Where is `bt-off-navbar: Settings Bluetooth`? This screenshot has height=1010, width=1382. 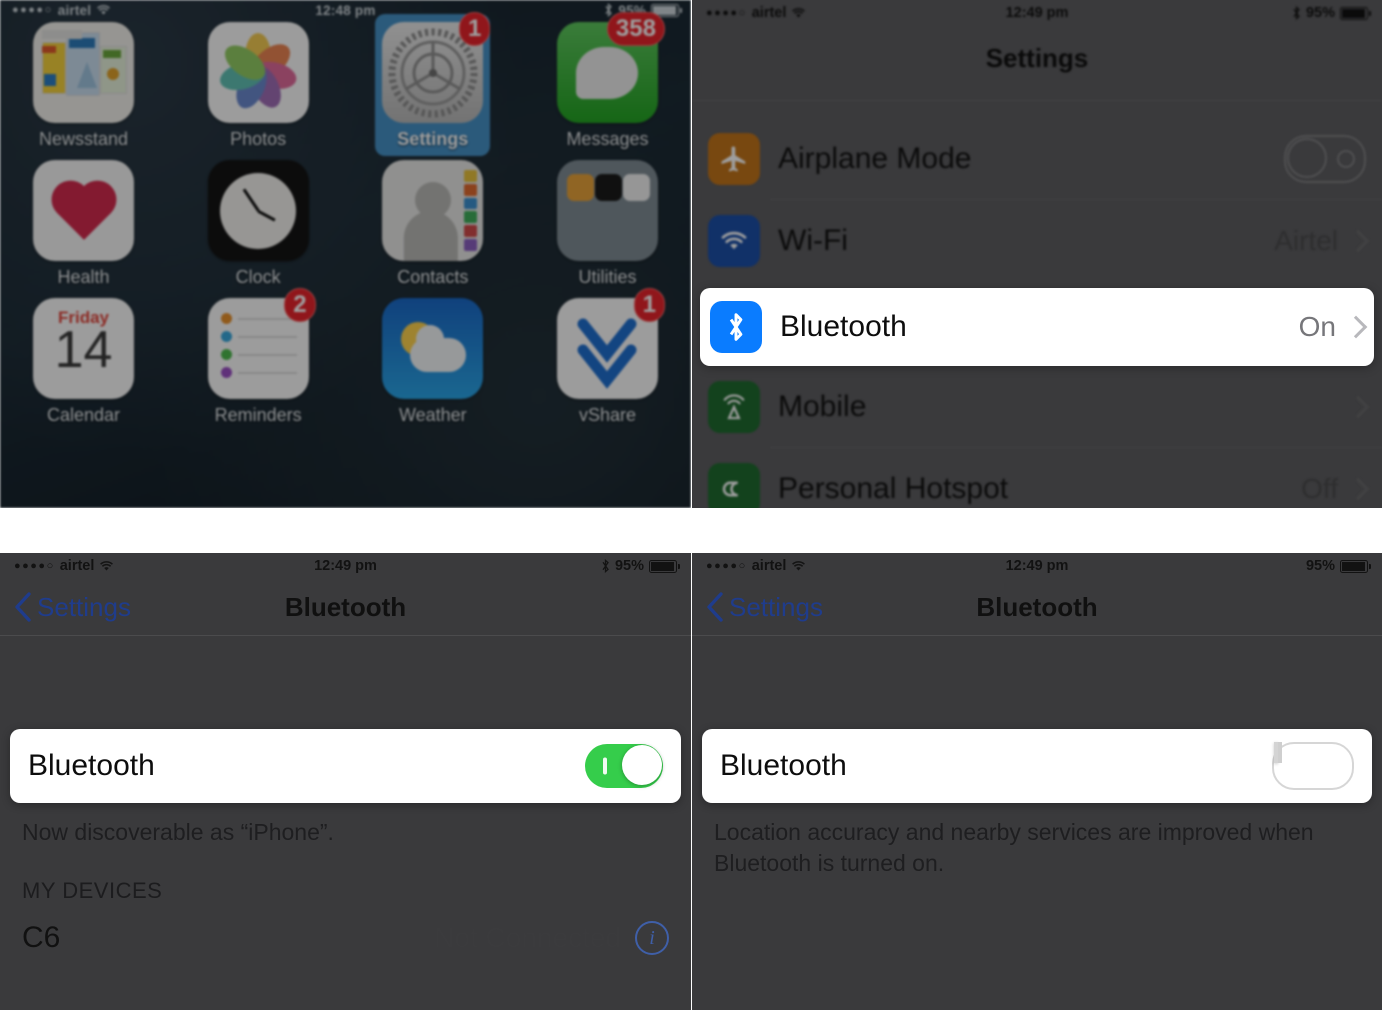
bt-off-navbar: Settings Bluetooth is located at coordinates (1037, 607).